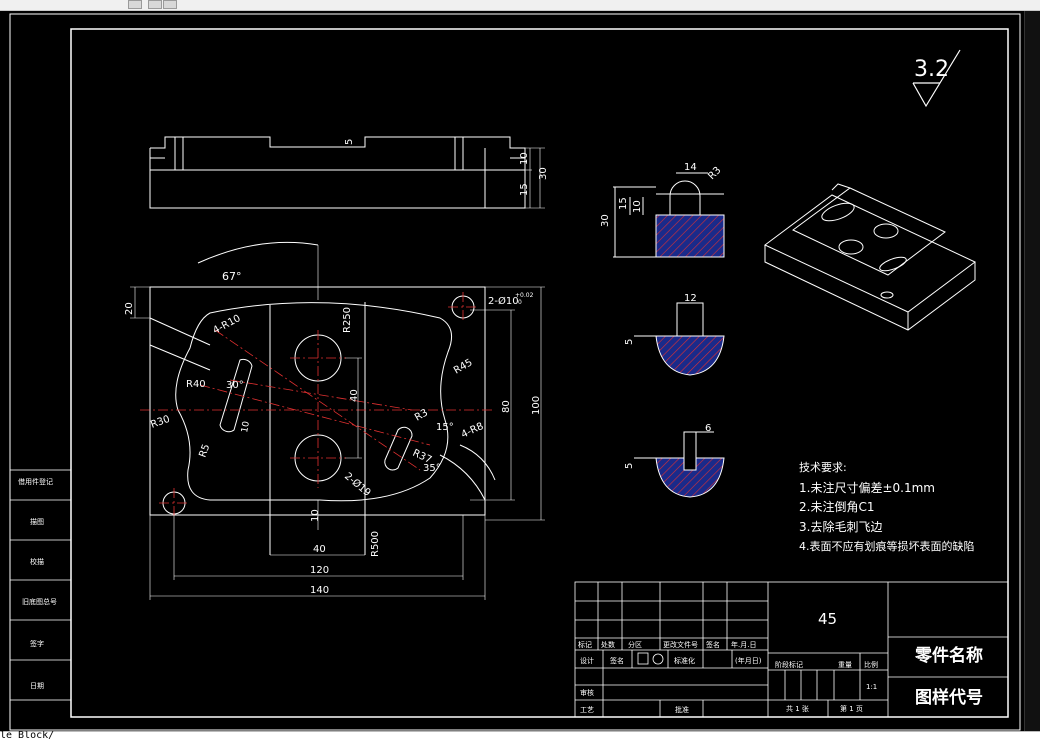 The width and height of the screenshot is (1040, 742). Describe the element at coordinates (37, 521) in the screenshot. I see `left-strip-label: 描图` at that location.